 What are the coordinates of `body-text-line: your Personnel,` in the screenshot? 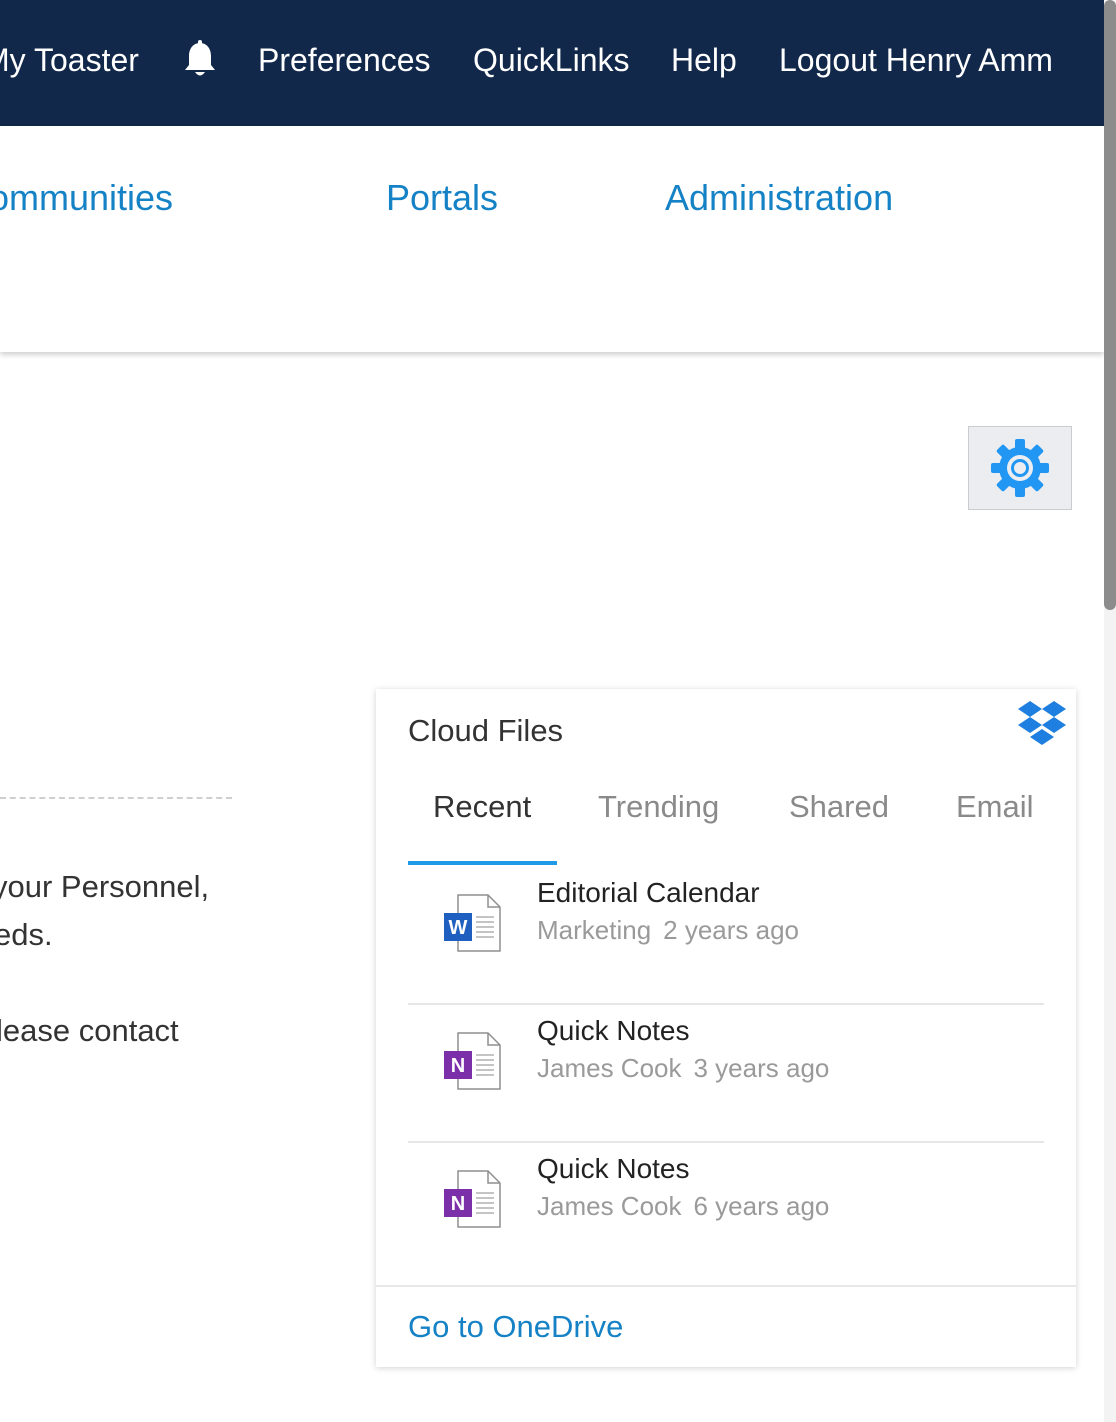 It's located at (105, 886).